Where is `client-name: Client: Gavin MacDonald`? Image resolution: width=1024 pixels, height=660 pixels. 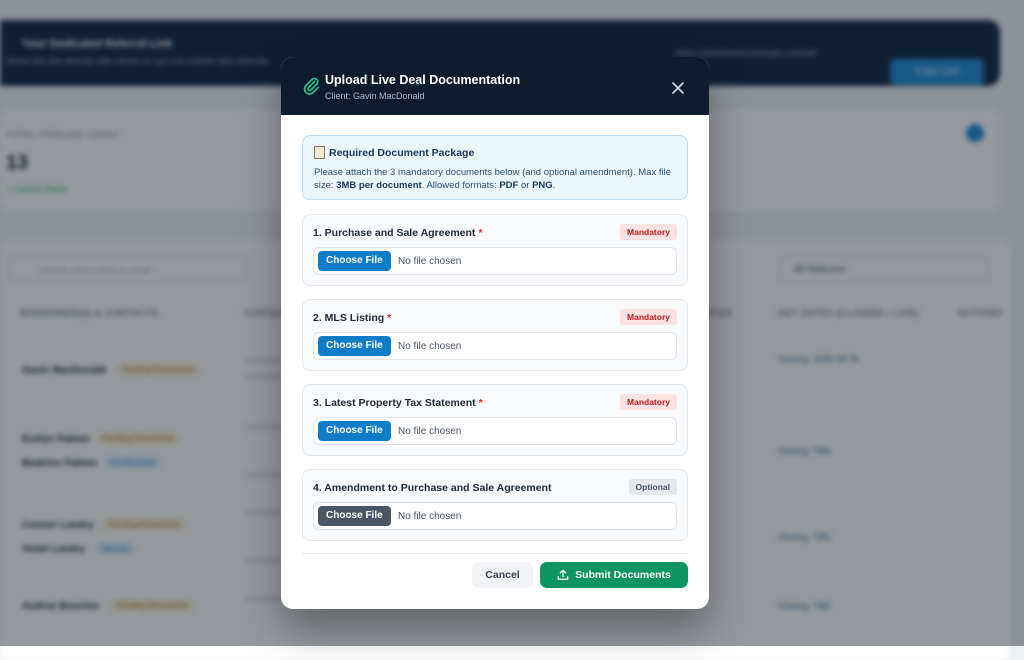 client-name: Client: Gavin MacDonald is located at coordinates (375, 96).